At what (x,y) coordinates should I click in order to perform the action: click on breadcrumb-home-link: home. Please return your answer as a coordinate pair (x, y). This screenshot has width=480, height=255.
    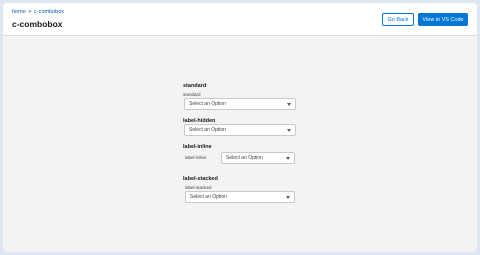
    Looking at the image, I should click on (19, 12).